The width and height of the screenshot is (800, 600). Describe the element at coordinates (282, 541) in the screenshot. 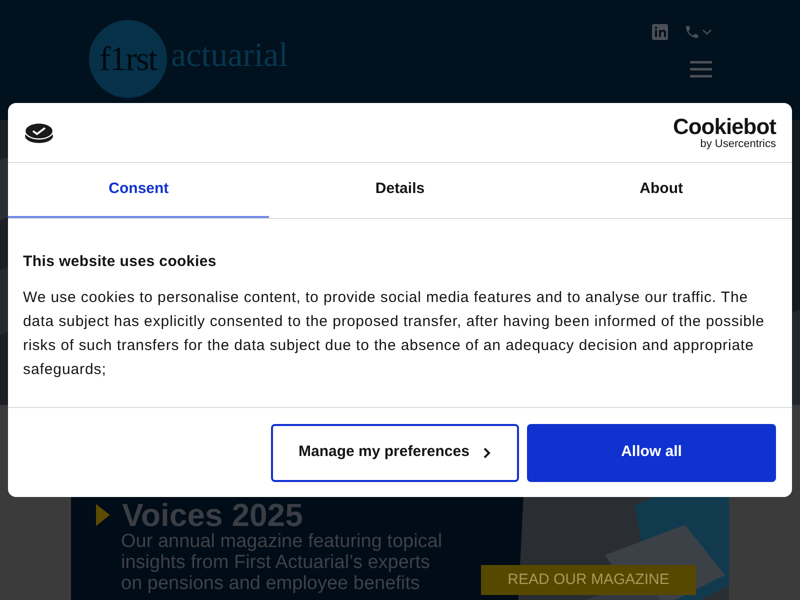

I see `feature-text: Our annual magazine featuring topical` at that location.